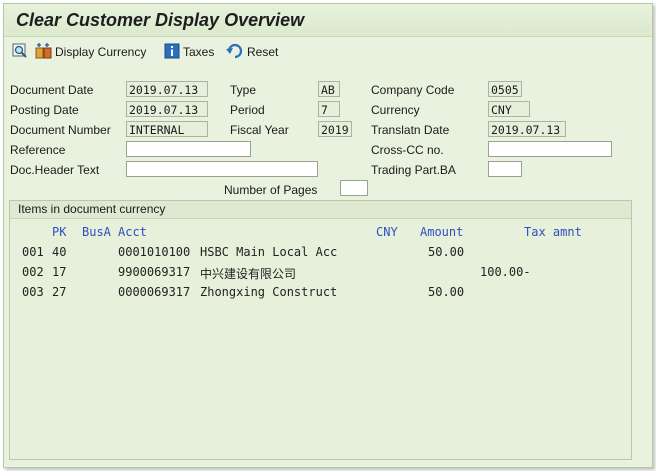  I want to click on document-date-field: 2019.07.13, so click(167, 89).